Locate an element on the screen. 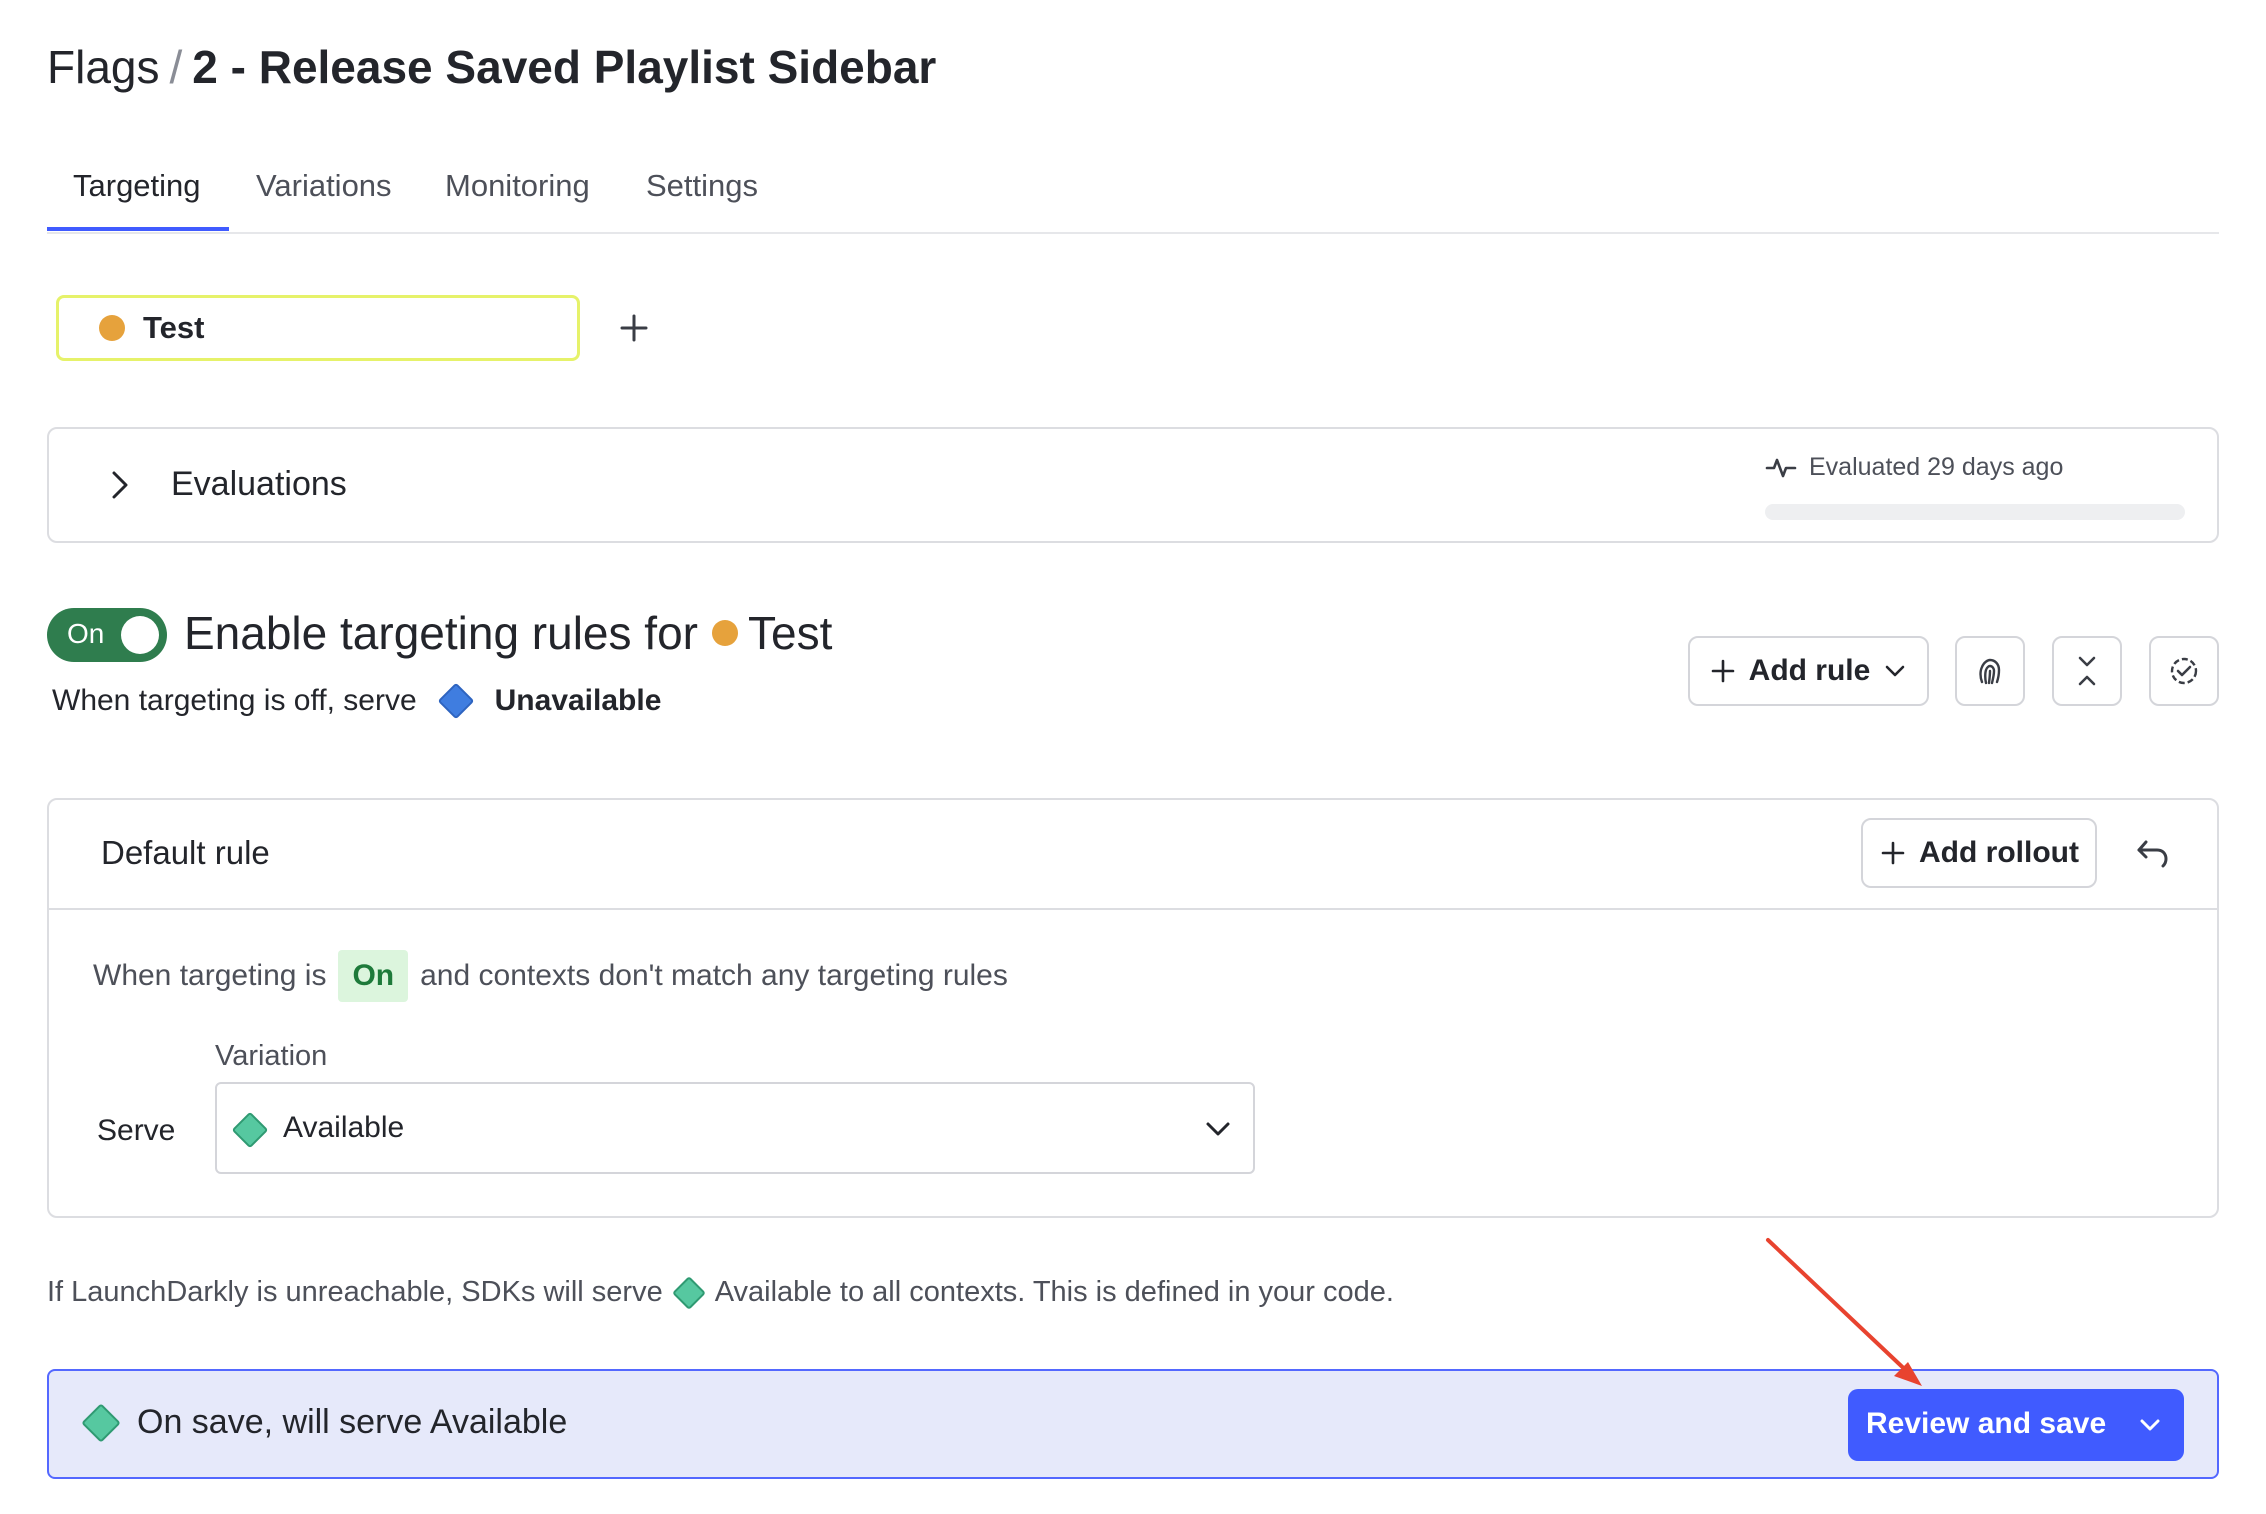  review-and-save-button: Review and save is located at coordinates (2016, 1425).